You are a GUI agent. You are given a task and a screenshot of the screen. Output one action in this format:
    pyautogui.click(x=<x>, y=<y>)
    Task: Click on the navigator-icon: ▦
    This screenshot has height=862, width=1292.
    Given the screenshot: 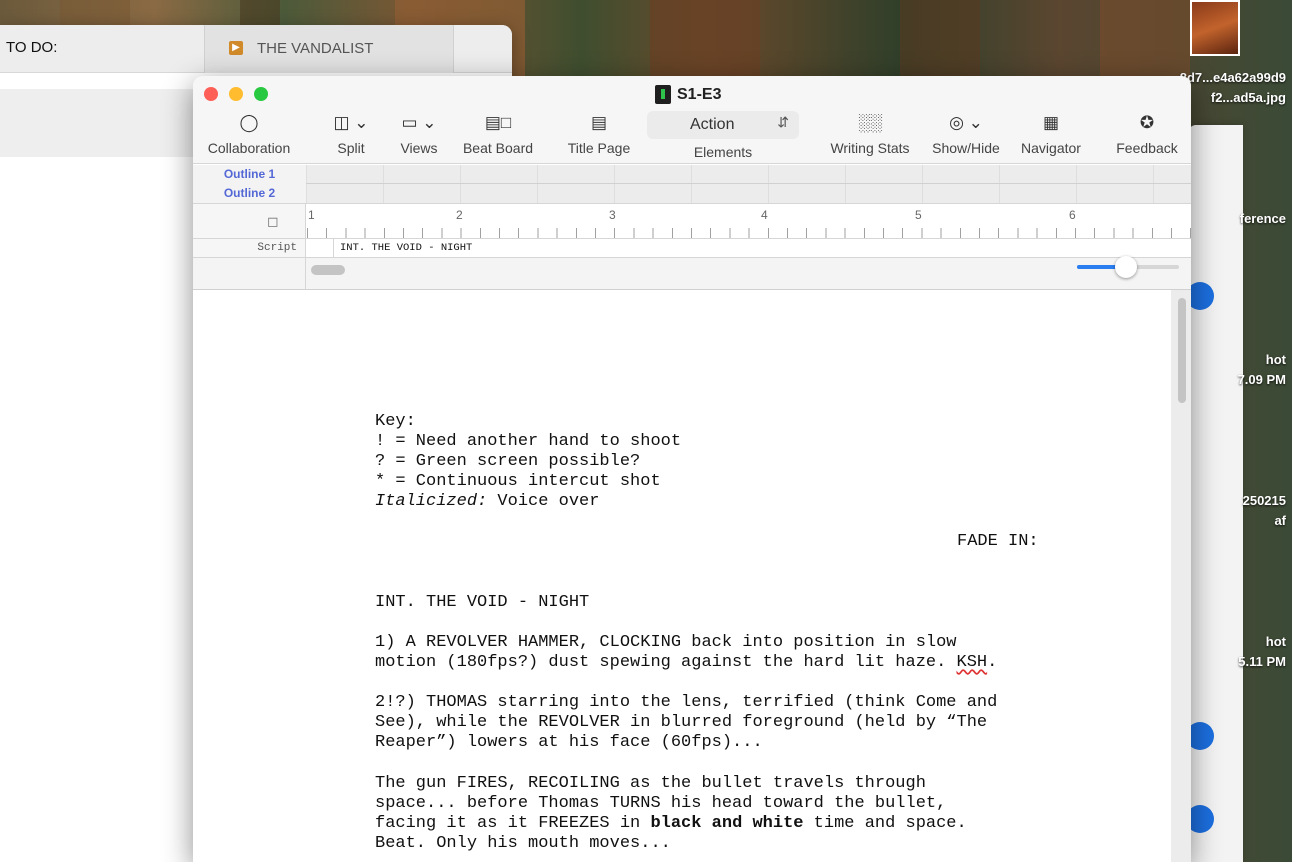 What is the action you would take?
    pyautogui.click(x=1051, y=122)
    